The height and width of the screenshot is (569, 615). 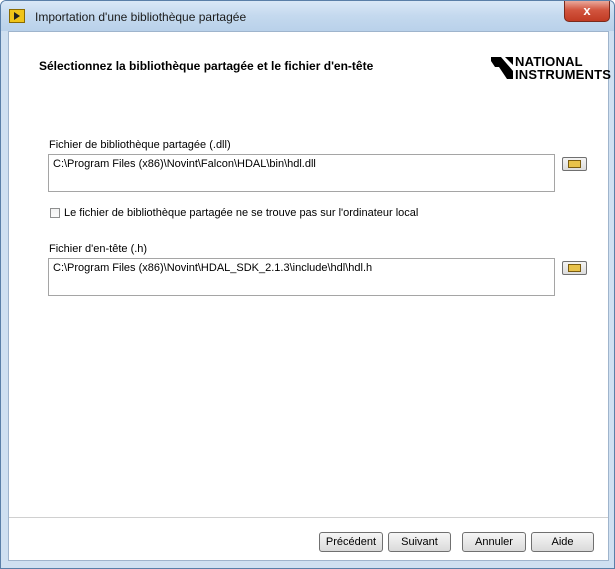 What do you see at coordinates (563, 74) in the screenshot?
I see `logo-line-2: INSTRUMENTS` at bounding box center [563, 74].